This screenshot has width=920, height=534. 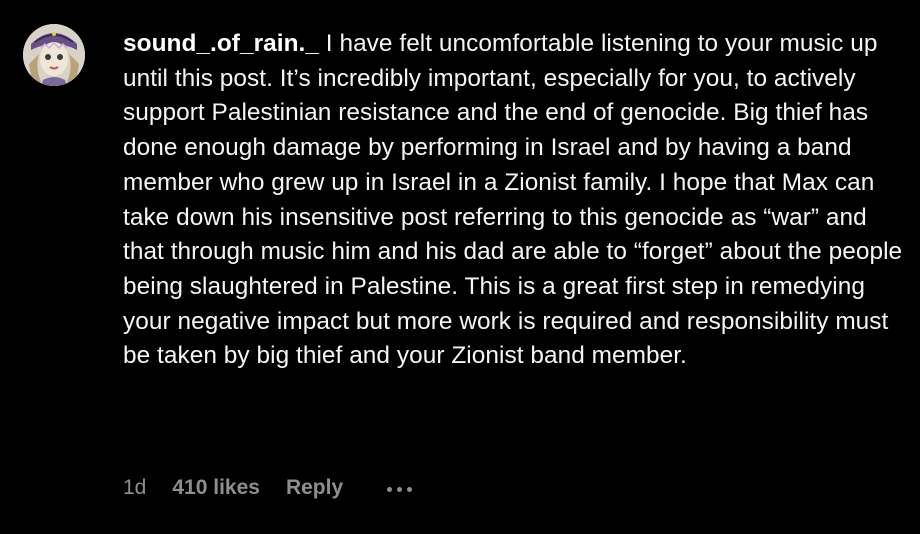 I want to click on avatar-image, so click(x=54, y=55).